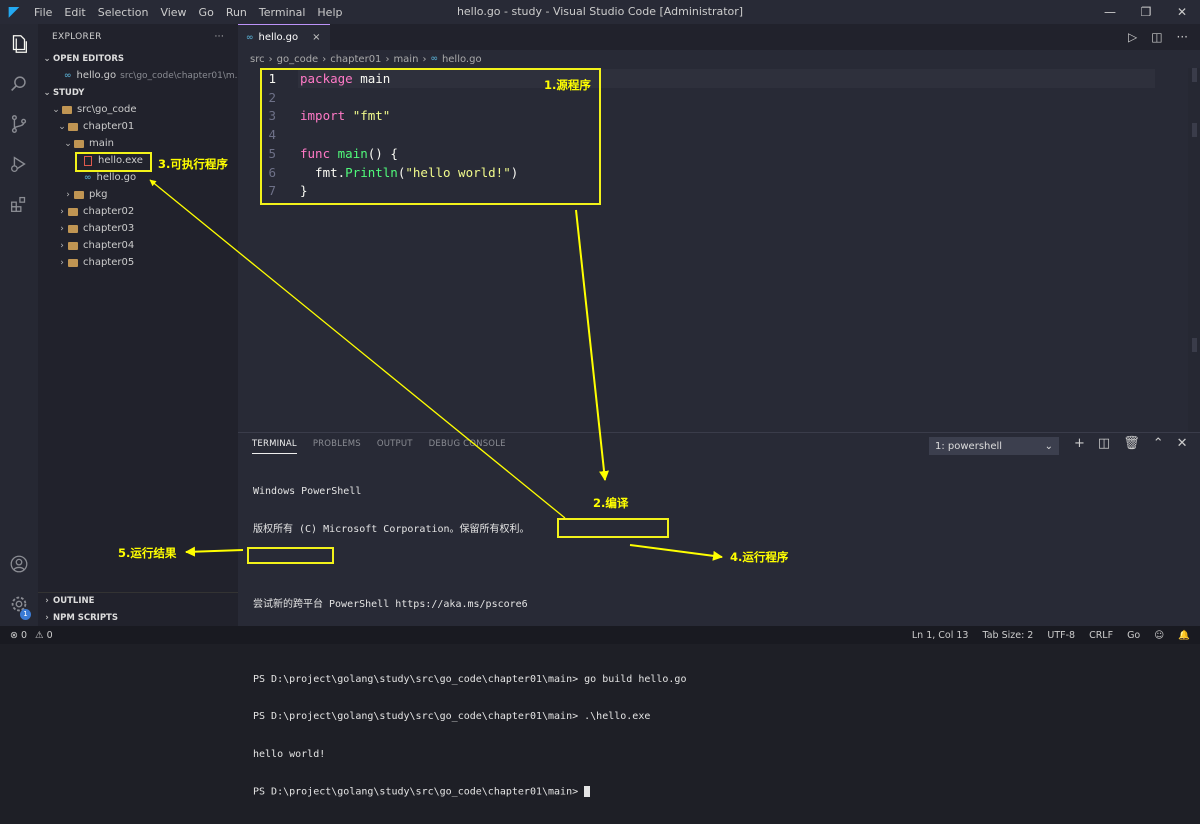 The image size is (1200, 824). Describe the element at coordinates (19, 325) in the screenshot. I see `activity-bar` at that location.